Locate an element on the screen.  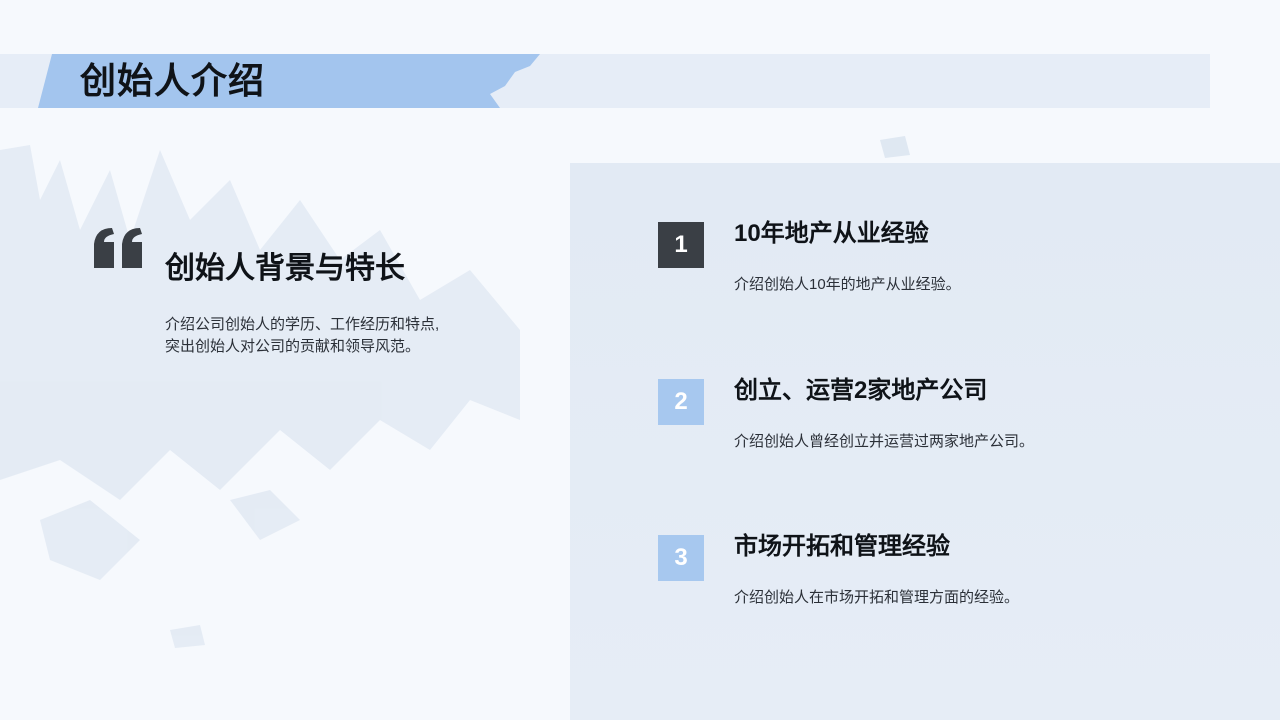
item-title: 创立、运营2家地产公司 is located at coordinates (861, 390).